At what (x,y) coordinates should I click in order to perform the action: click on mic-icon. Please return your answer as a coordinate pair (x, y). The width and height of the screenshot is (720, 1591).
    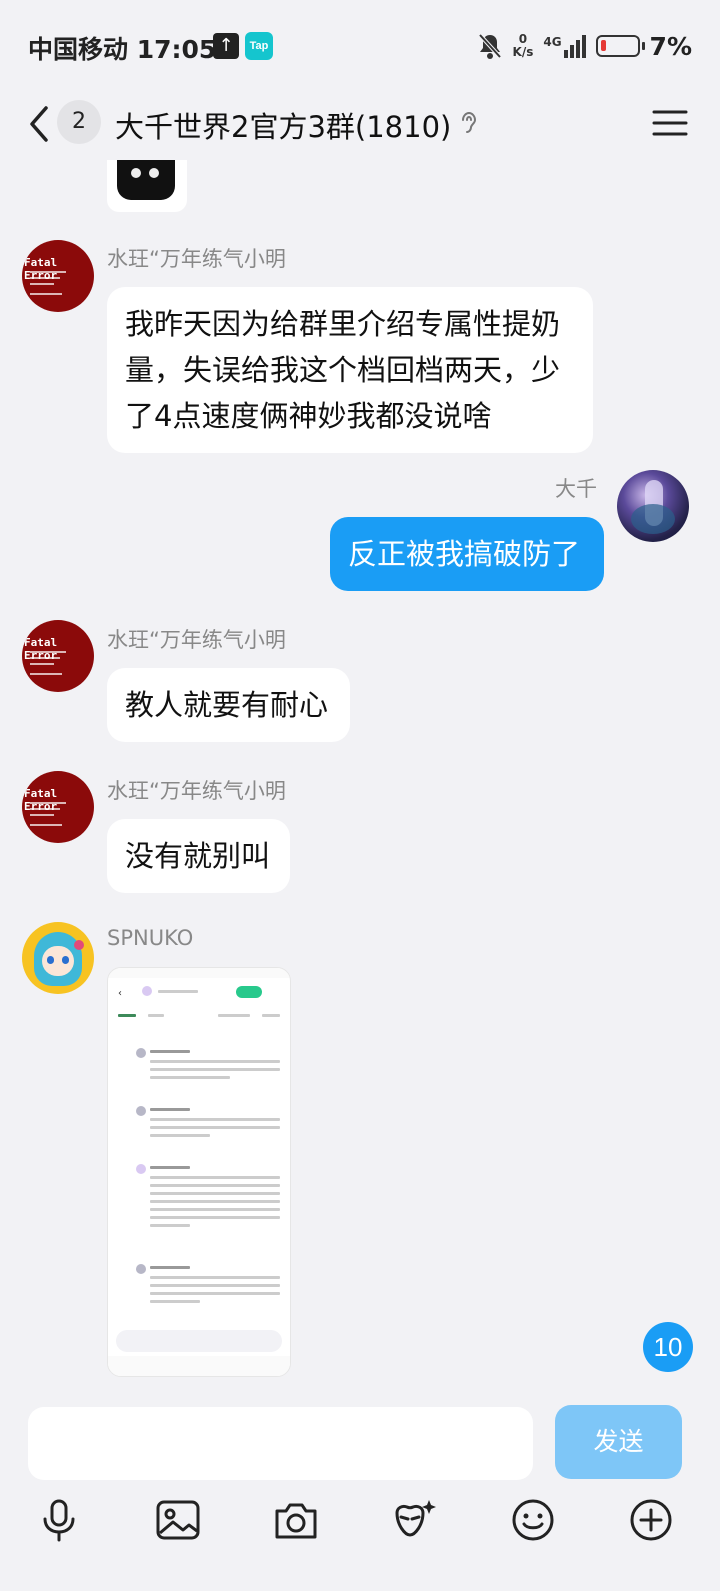
    Looking at the image, I should click on (59, 1520).